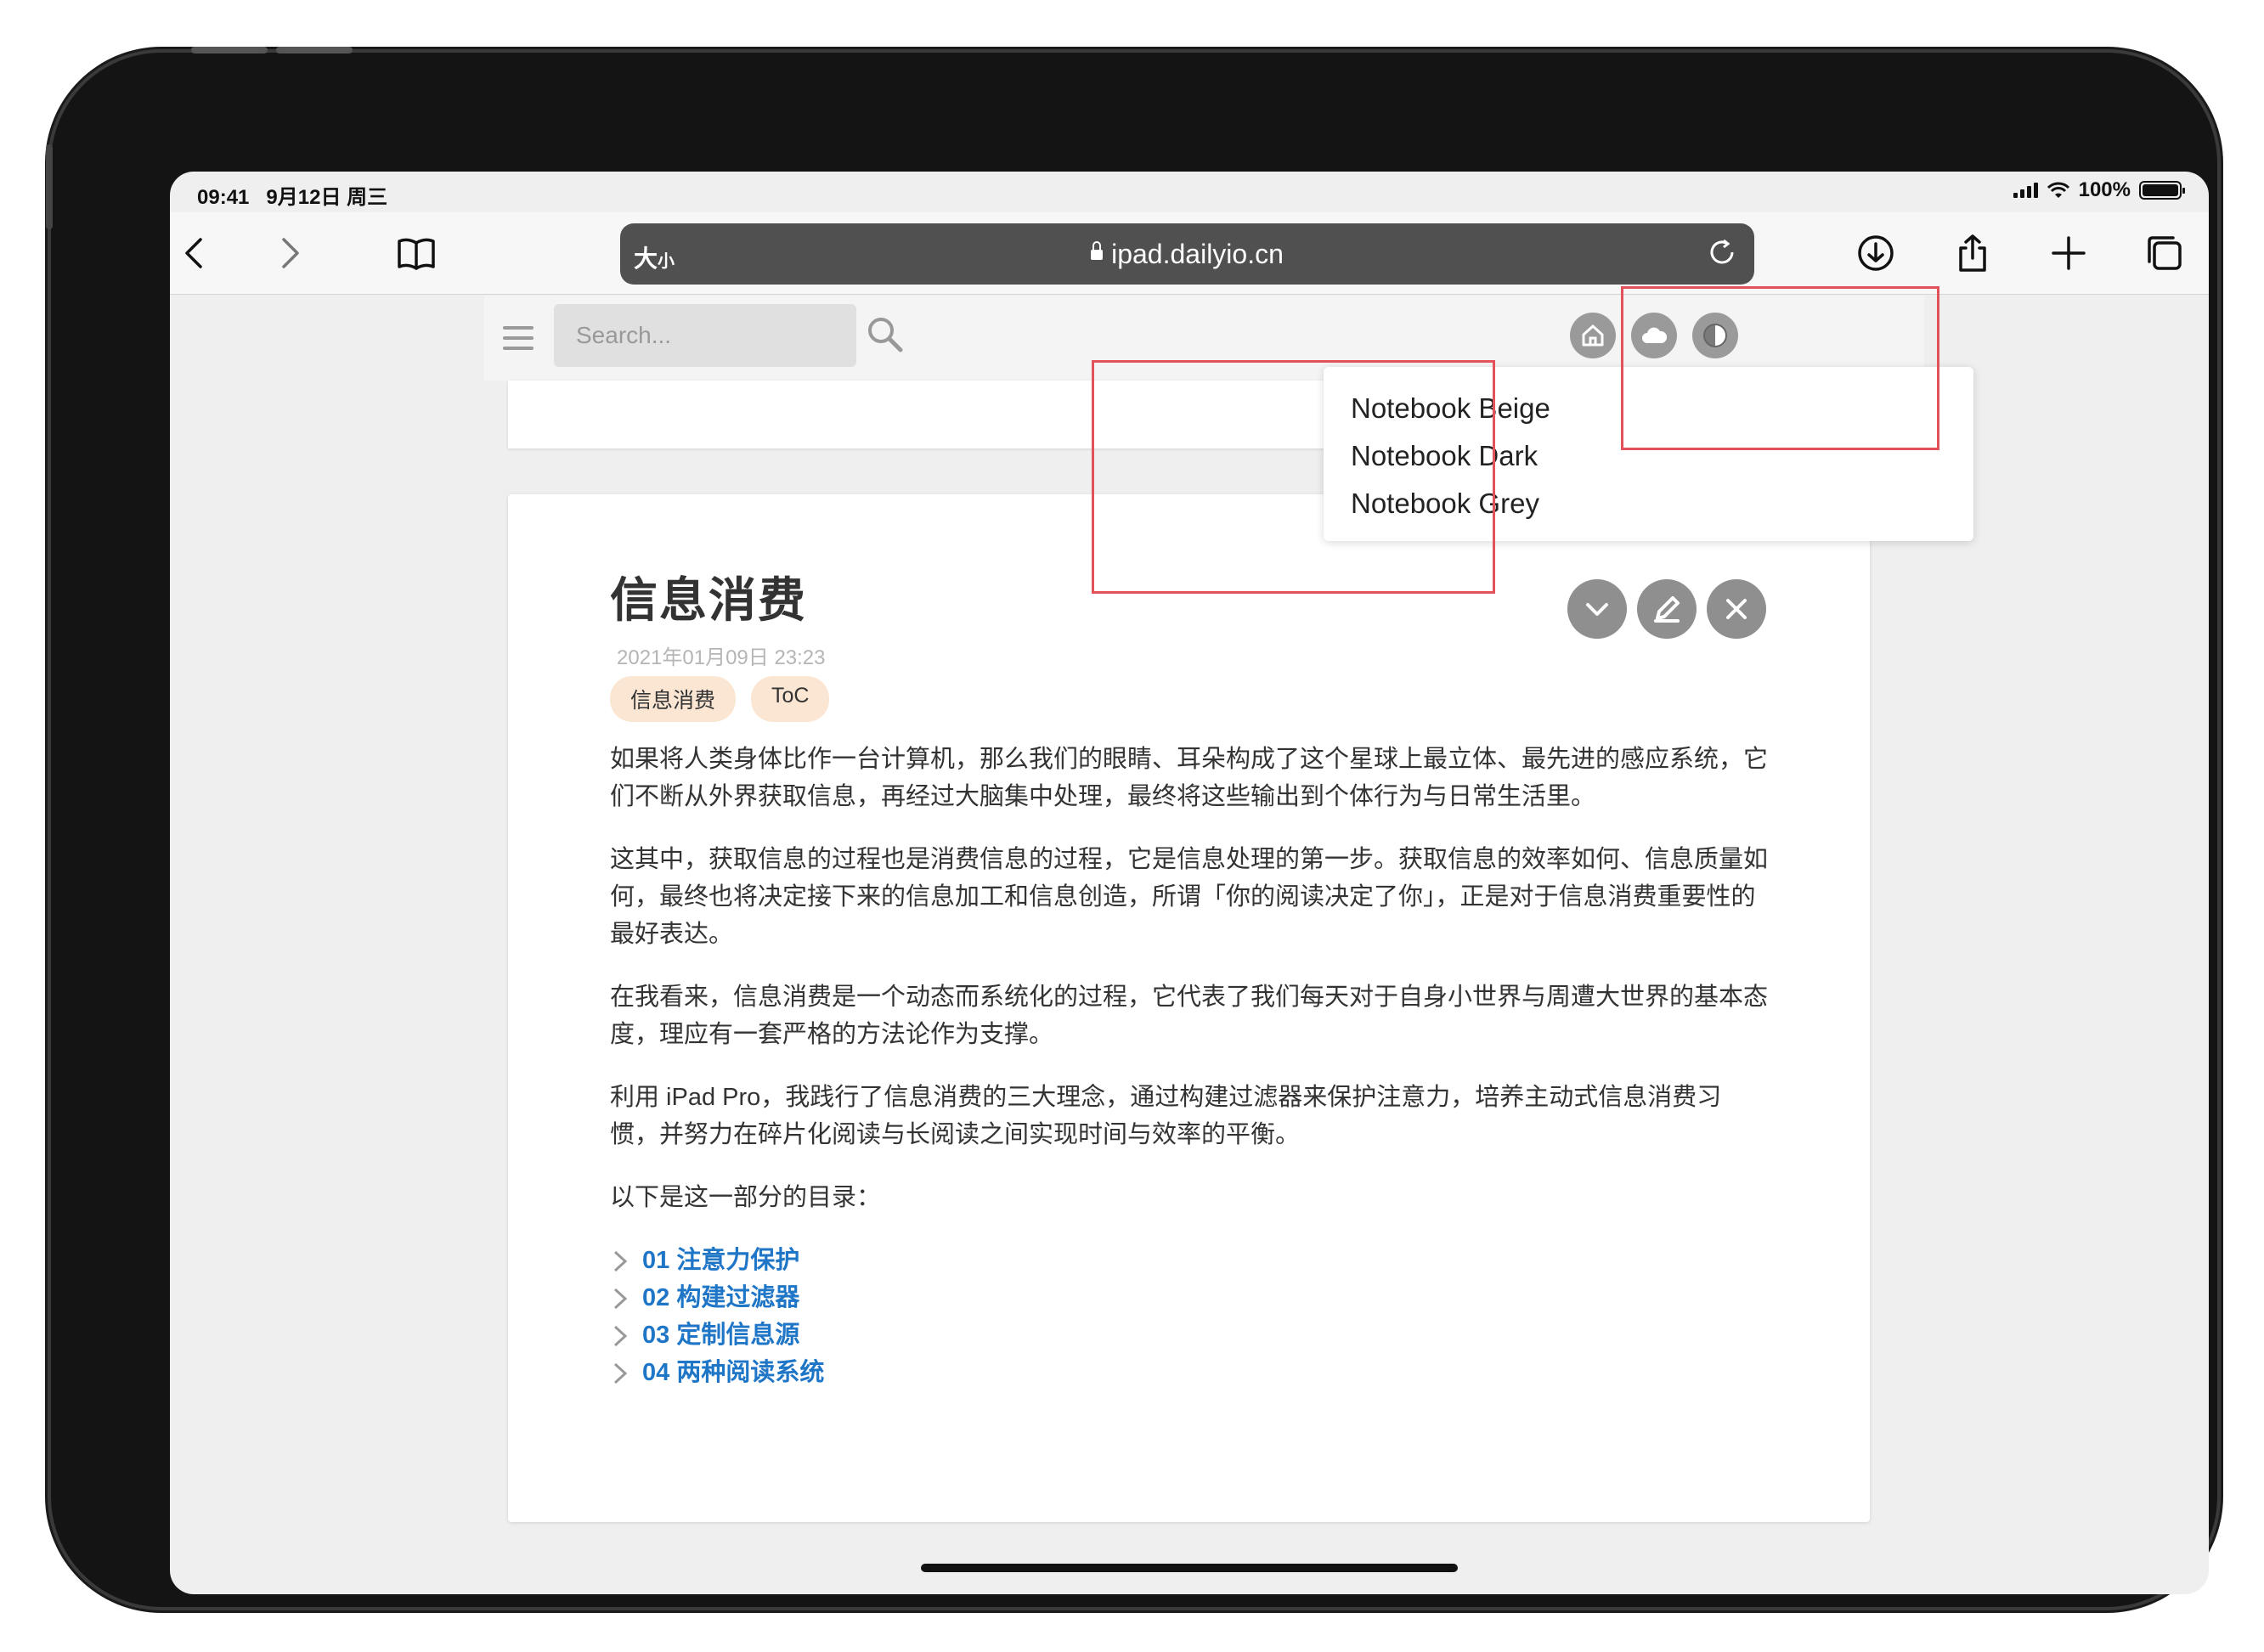 The height and width of the screenshot is (1652, 2264). I want to click on url-text: ipad.dailyio.cn, so click(1197, 254).